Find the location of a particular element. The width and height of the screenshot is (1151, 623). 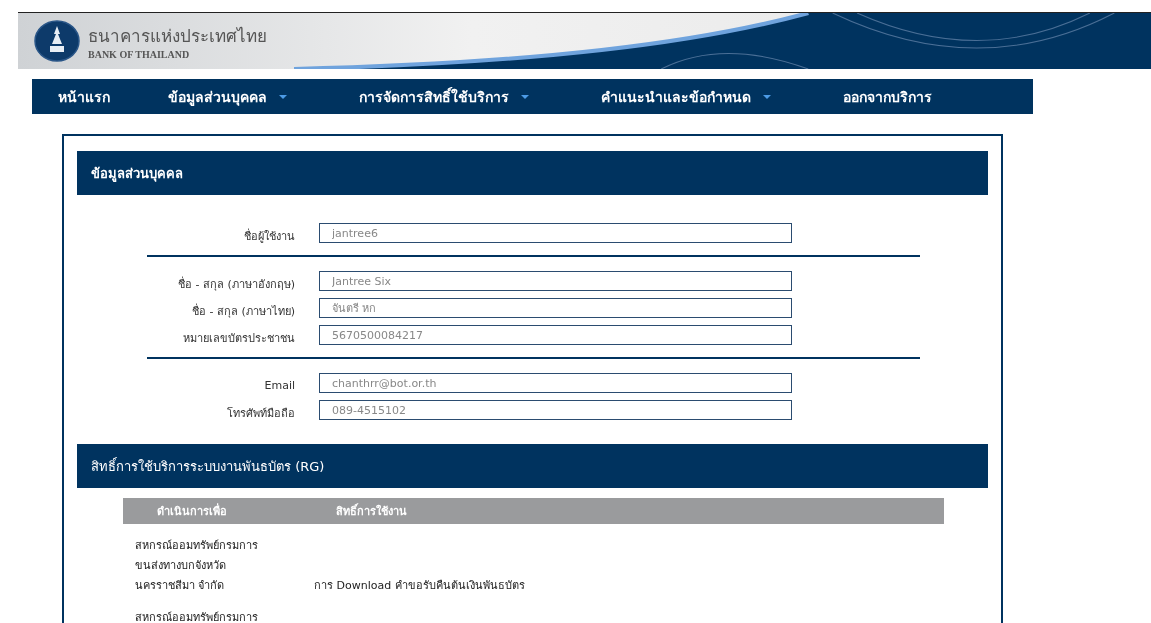

column-header: สิทธิ์การใช้งาน is located at coordinates (623, 511).